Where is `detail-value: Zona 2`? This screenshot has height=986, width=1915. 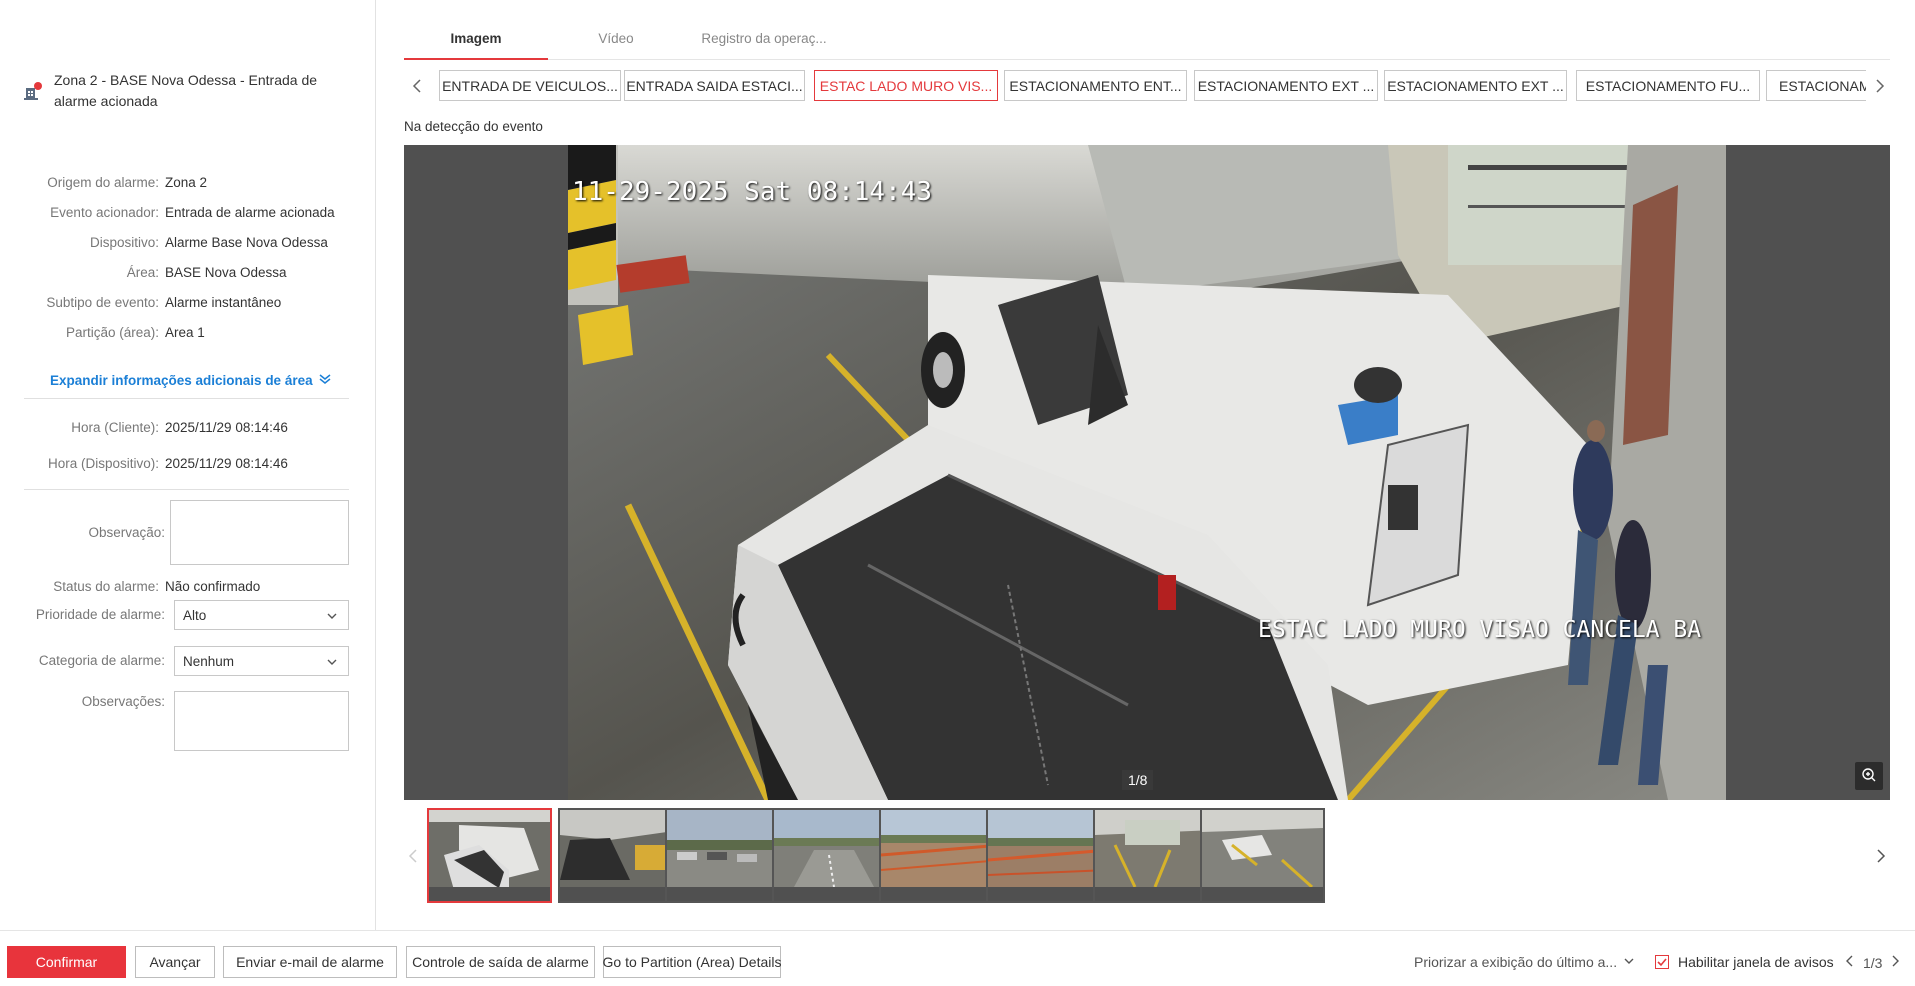 detail-value: Zona 2 is located at coordinates (186, 182).